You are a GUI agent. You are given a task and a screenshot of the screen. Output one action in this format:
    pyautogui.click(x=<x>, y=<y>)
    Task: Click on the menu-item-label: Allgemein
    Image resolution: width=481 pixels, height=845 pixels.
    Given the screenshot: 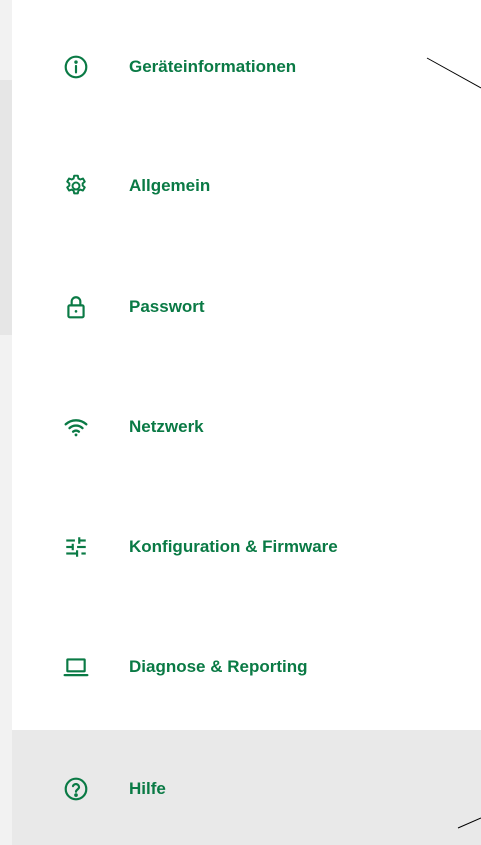 What is the action you would take?
    pyautogui.click(x=170, y=185)
    